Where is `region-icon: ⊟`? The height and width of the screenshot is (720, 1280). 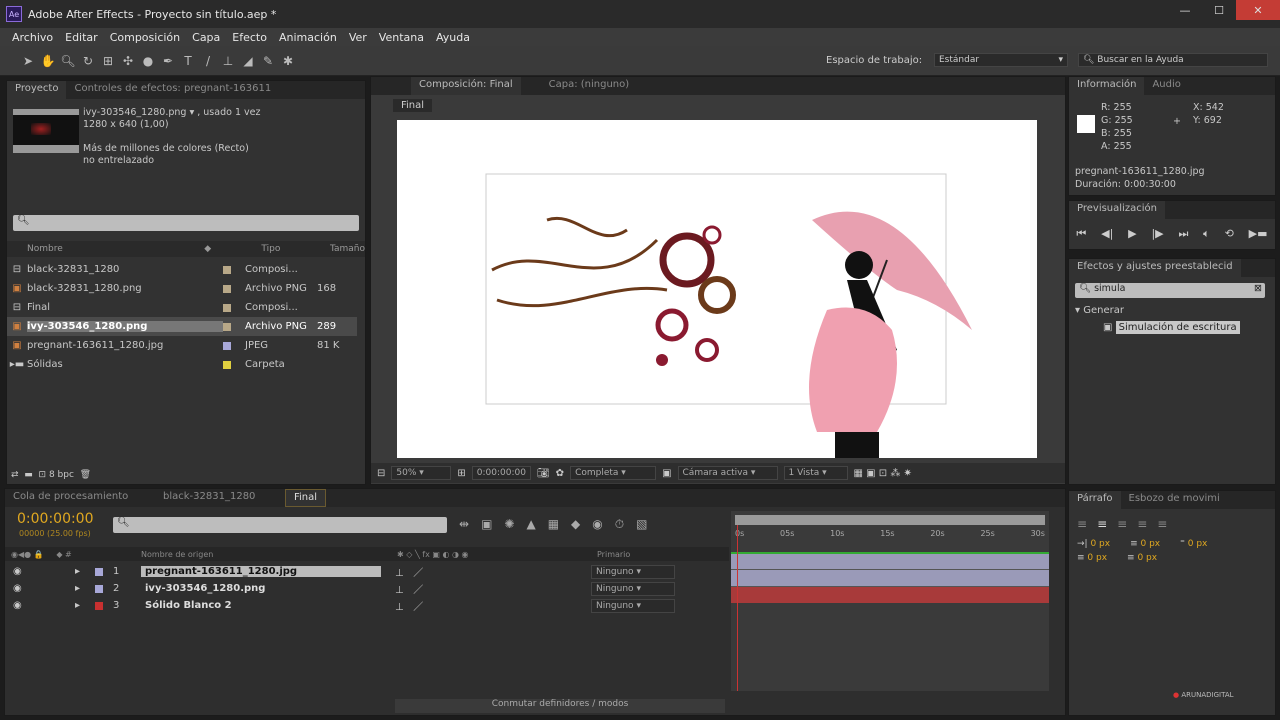 region-icon: ⊟ is located at coordinates (381, 473).